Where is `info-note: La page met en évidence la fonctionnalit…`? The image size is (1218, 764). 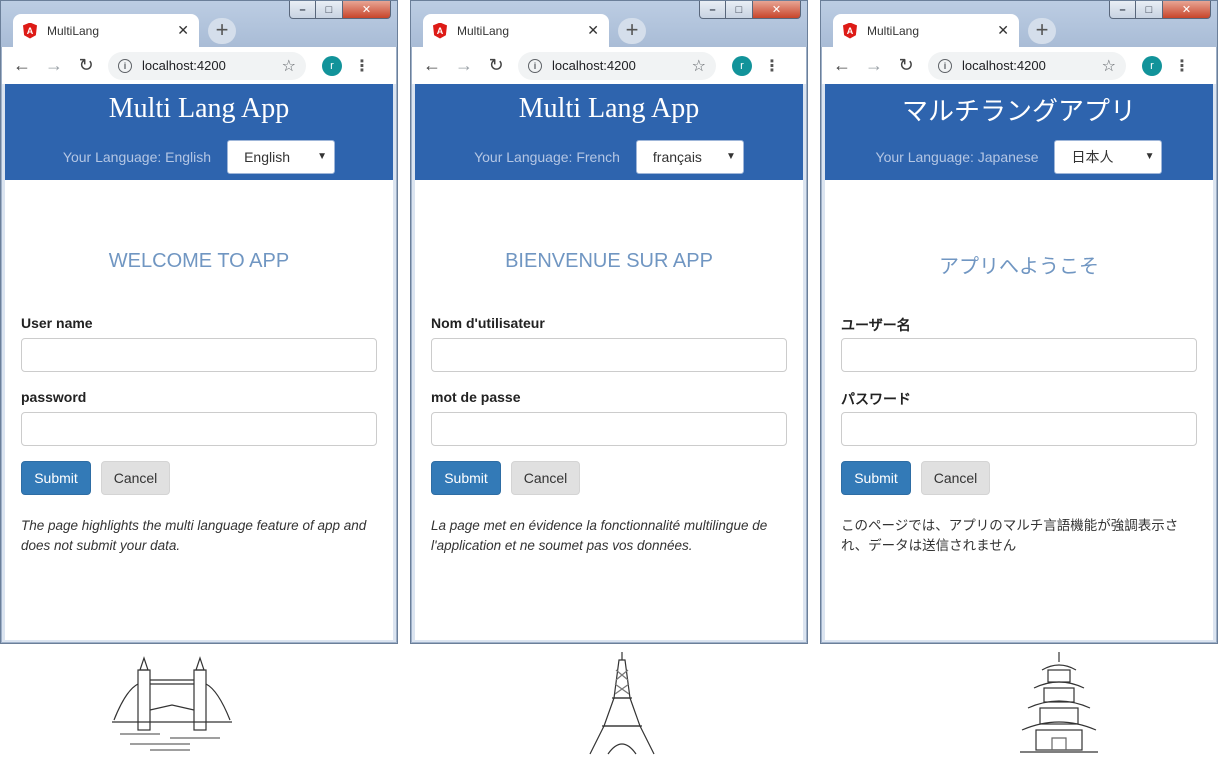 info-note: La page met en évidence la fonctionnalit… is located at coordinates (599, 535).